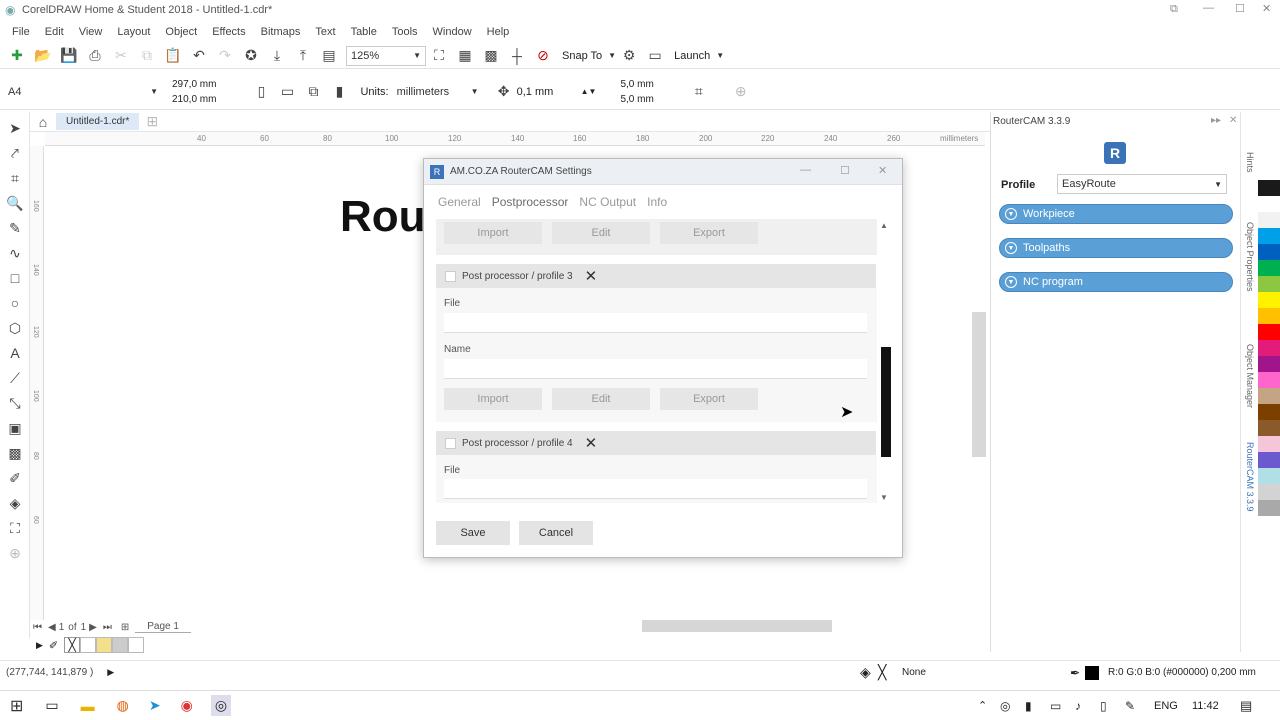 The image size is (1280, 720). Describe the element at coordinates (194, 99) in the screenshot. I see `page-height-field: 210,0 mm` at that location.